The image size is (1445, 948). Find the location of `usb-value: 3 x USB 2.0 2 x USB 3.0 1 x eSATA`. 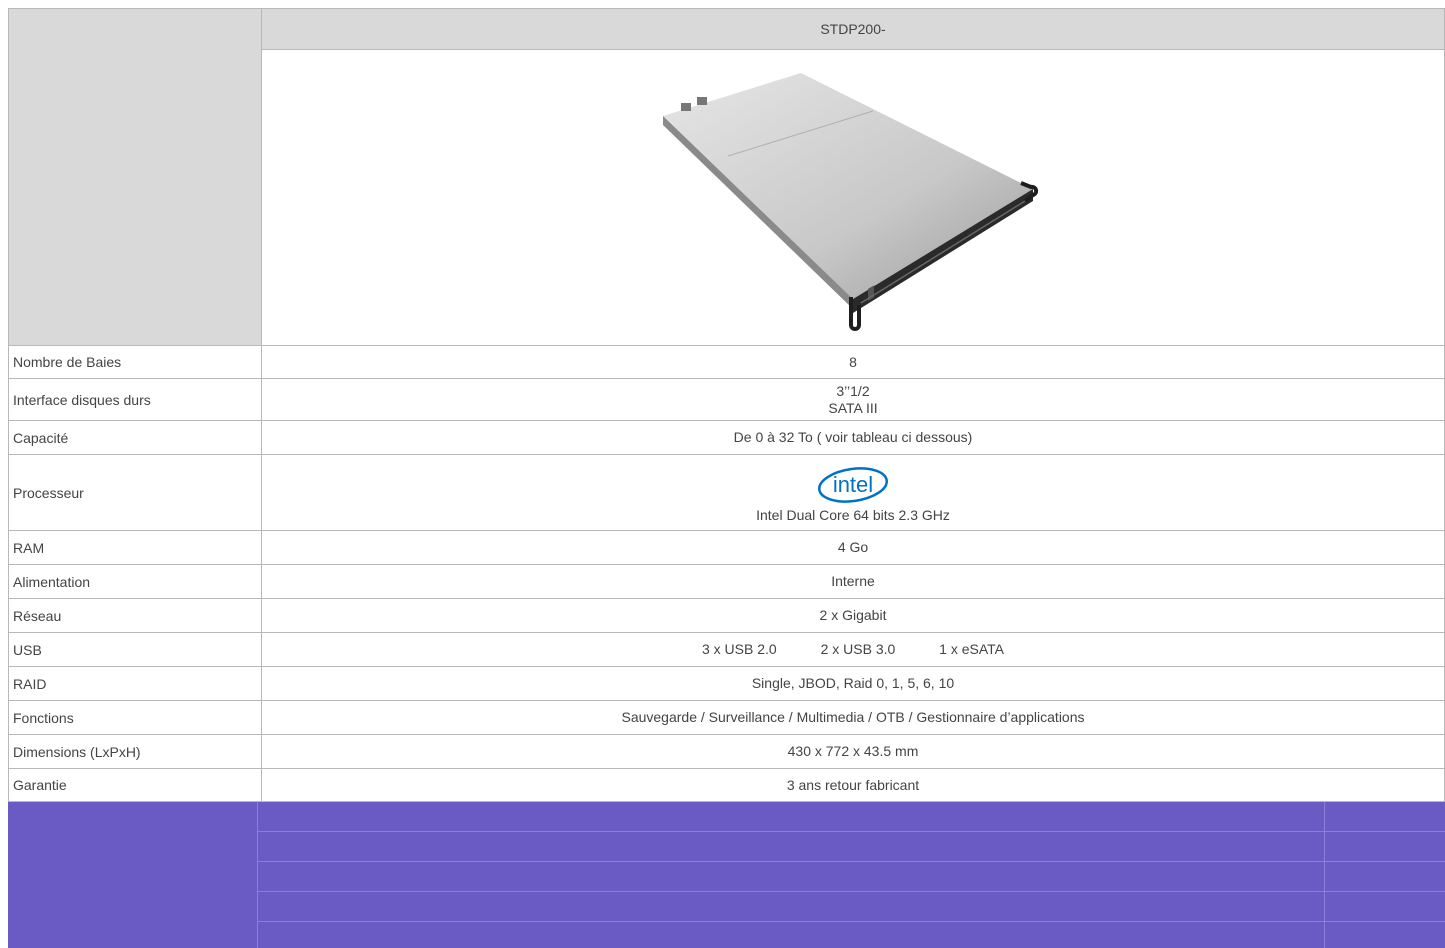

usb-value: 3 x USB 2.0 2 x USB 3.0 1 x eSATA is located at coordinates (853, 649).